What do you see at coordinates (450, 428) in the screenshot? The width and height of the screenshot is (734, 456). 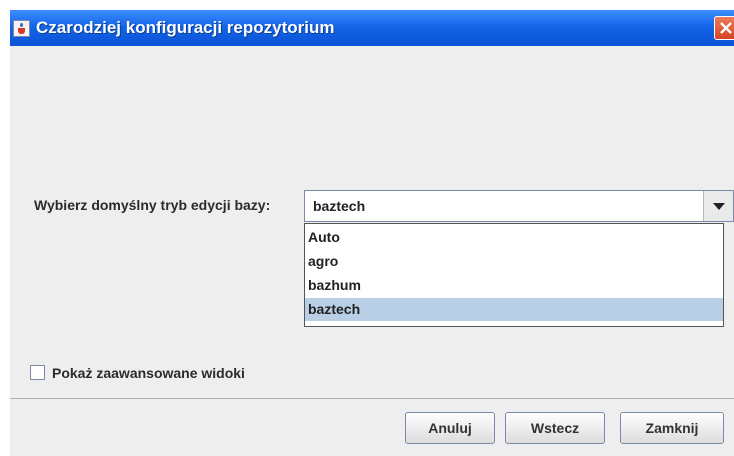 I see `cancel-button: Anuluj` at bounding box center [450, 428].